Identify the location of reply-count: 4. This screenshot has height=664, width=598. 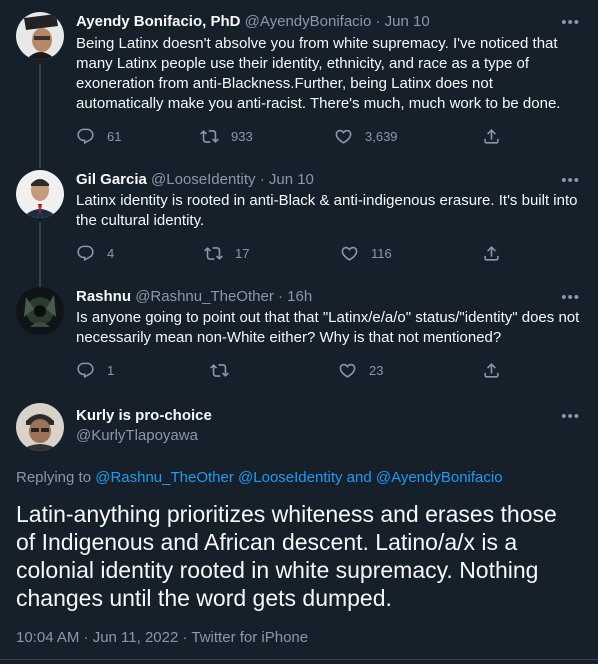
(111, 253).